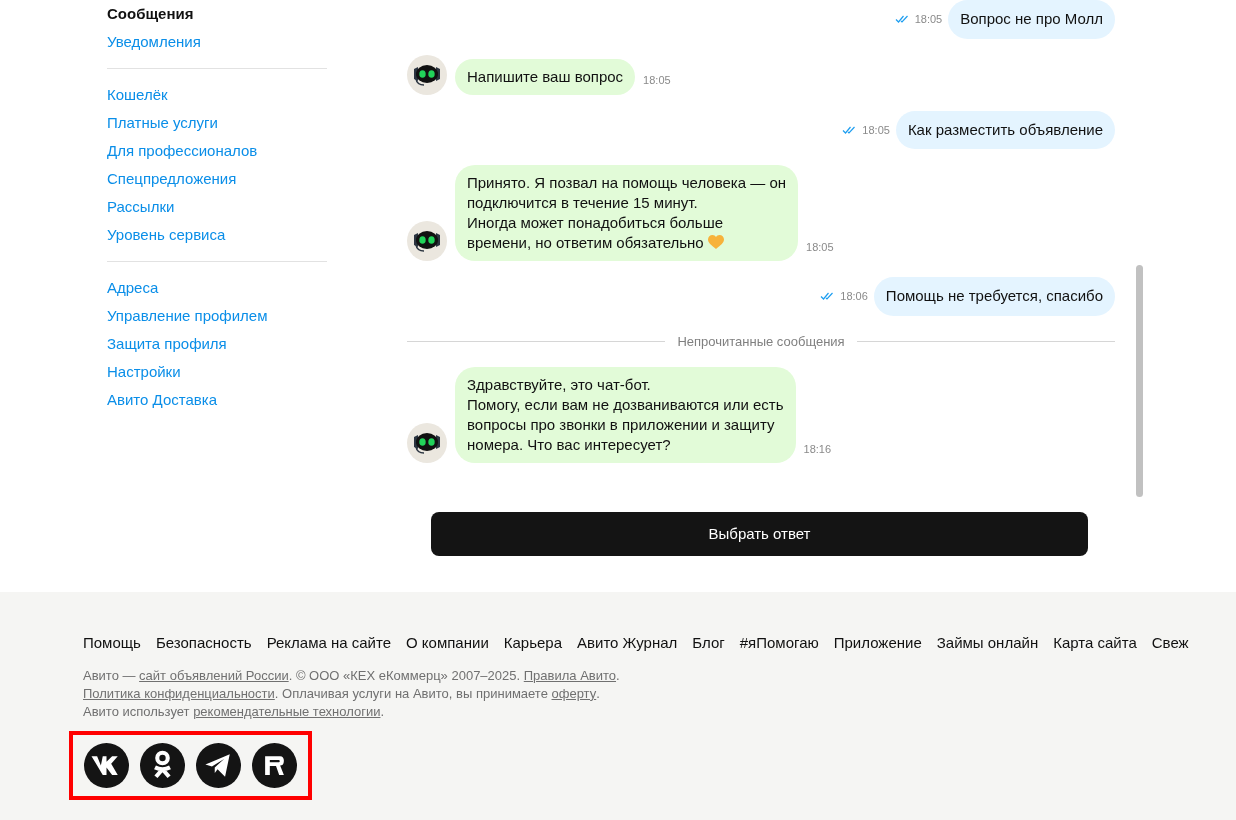  I want to click on unread-divider-label: Непрочитанные сообщения, so click(761, 341).